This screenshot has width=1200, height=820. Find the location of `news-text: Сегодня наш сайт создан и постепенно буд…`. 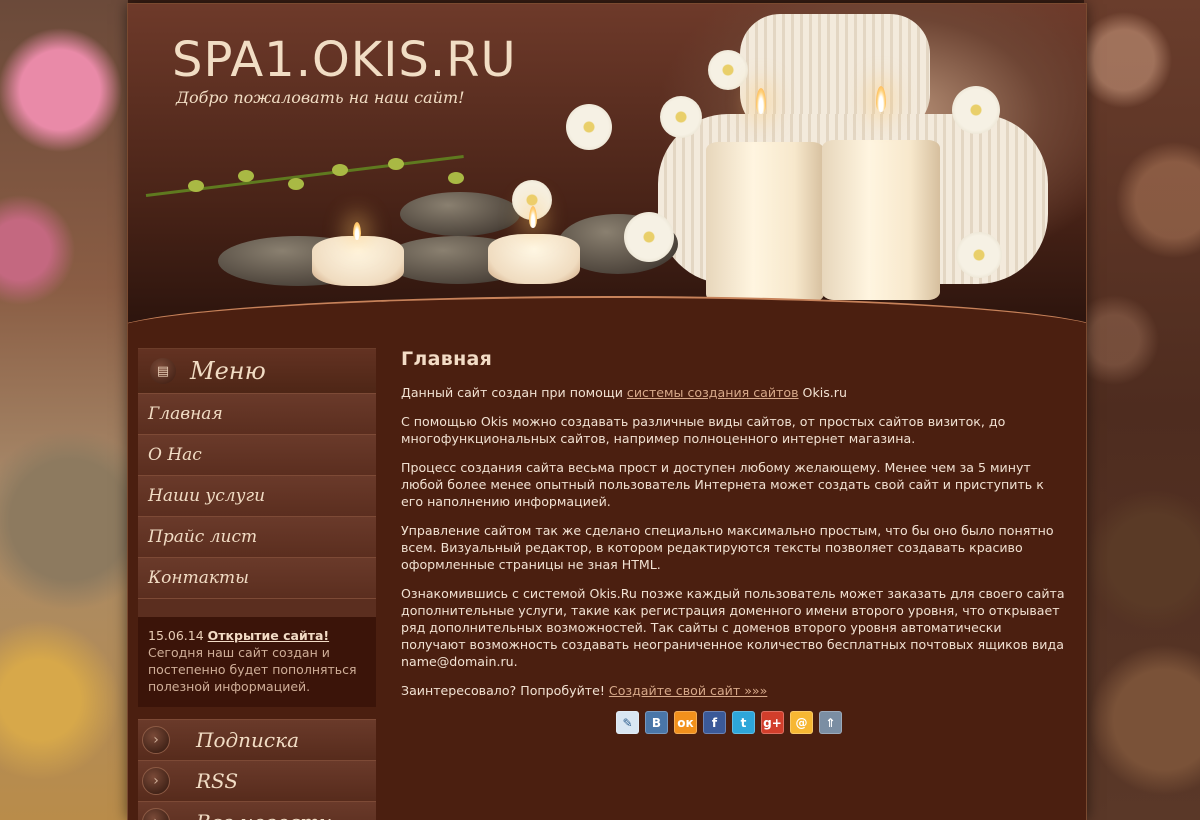

news-text: Сегодня наш сайт создан и постепенно буд… is located at coordinates (252, 669).